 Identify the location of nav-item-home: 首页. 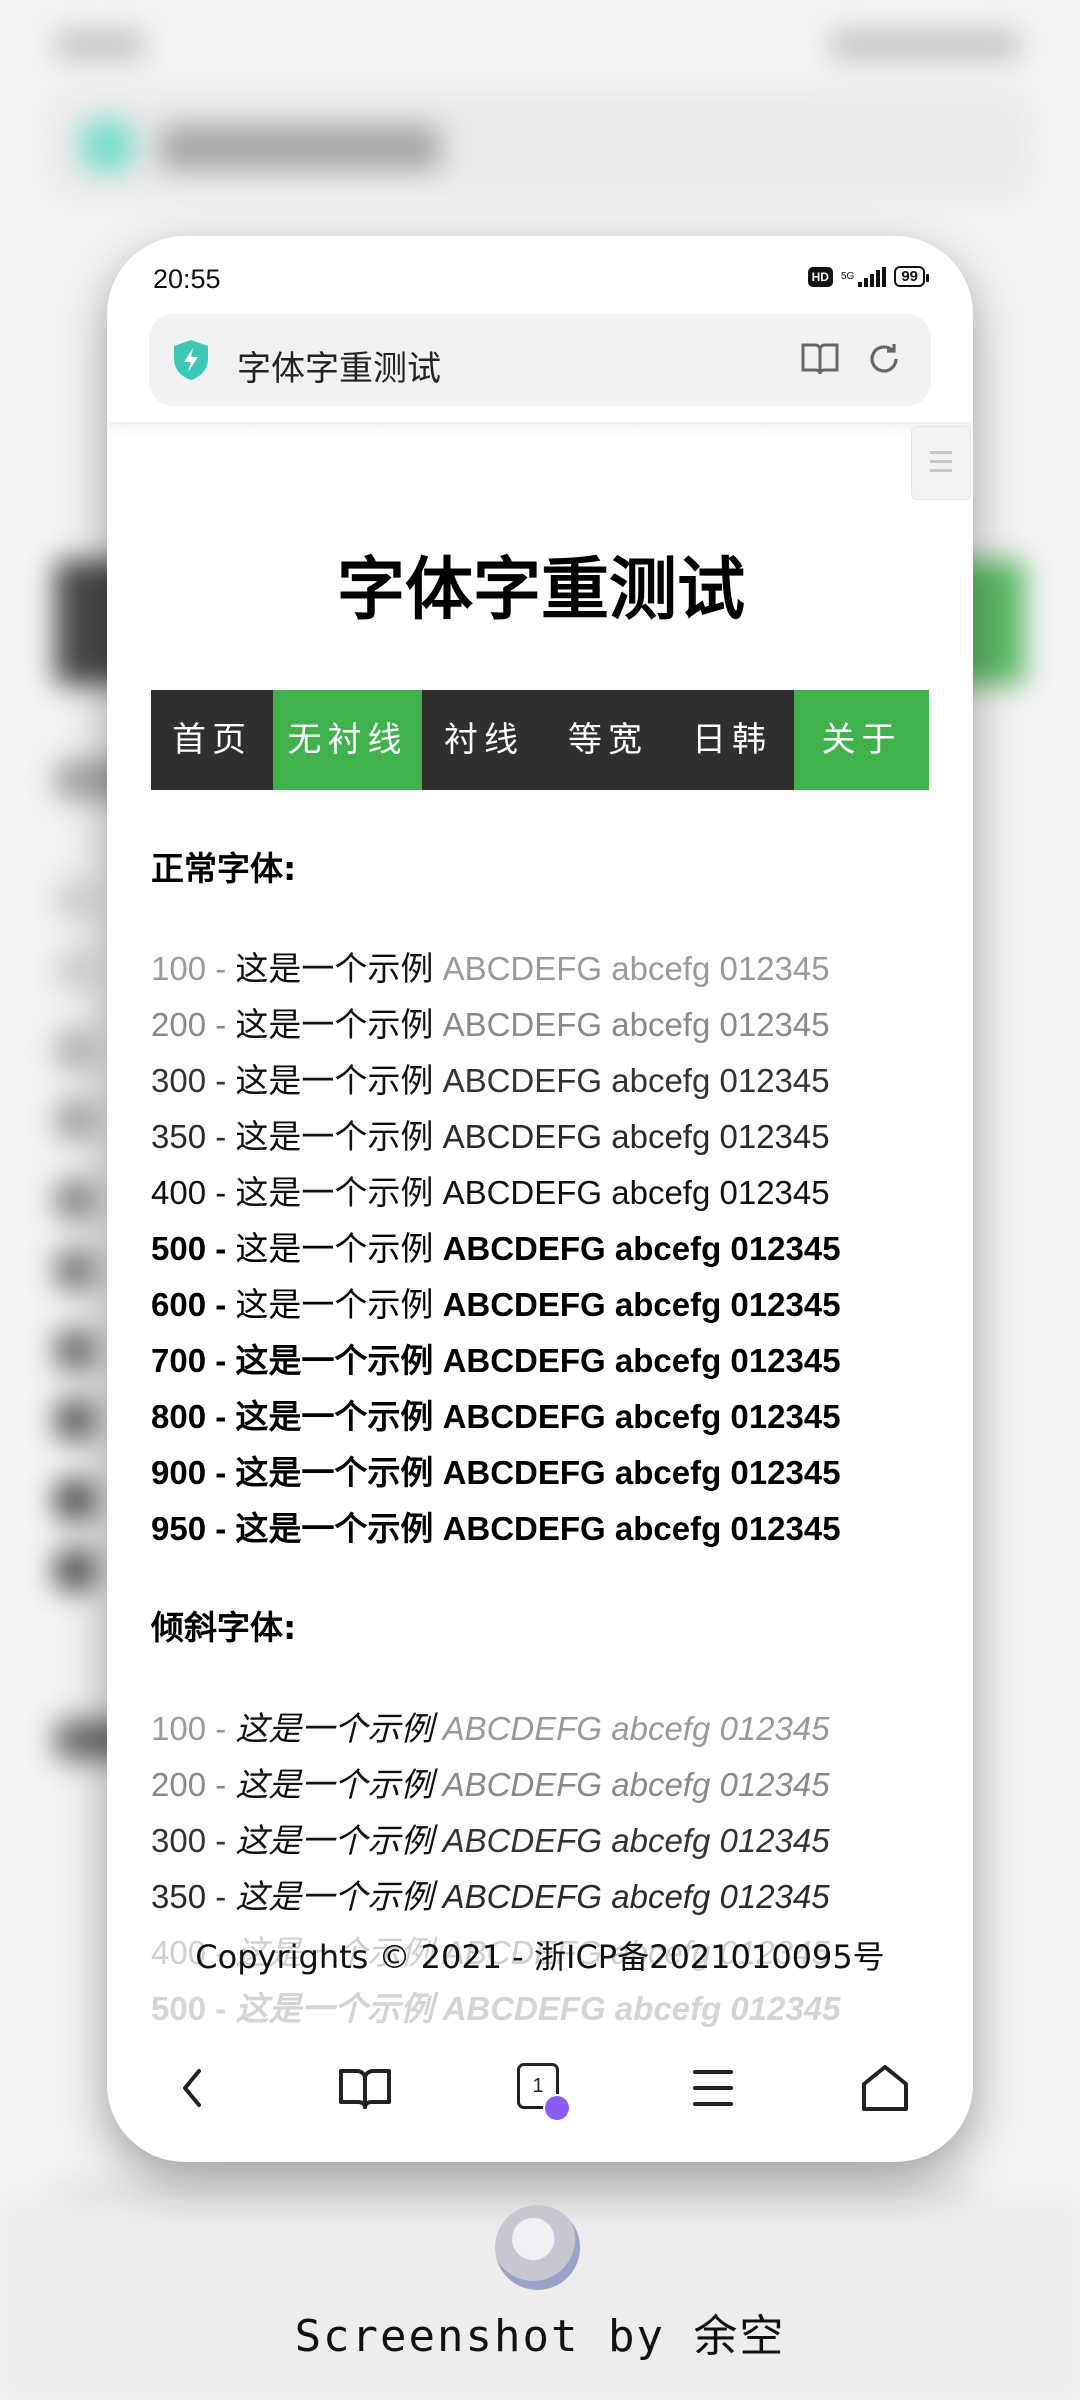
(212, 740).